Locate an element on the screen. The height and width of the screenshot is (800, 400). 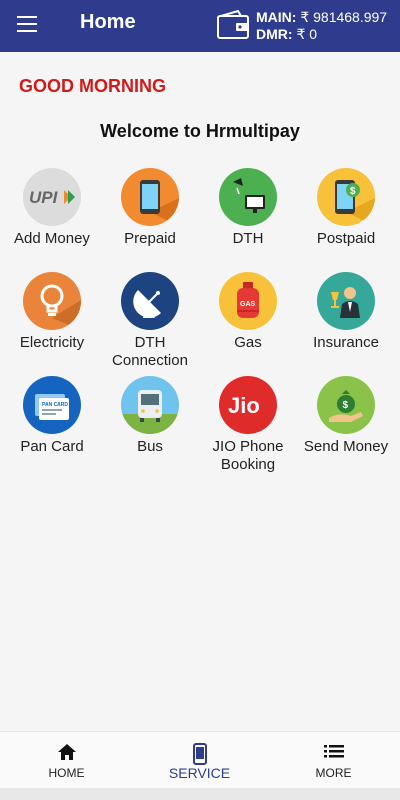
mobile-phone-icon is located at coordinates (150, 197).